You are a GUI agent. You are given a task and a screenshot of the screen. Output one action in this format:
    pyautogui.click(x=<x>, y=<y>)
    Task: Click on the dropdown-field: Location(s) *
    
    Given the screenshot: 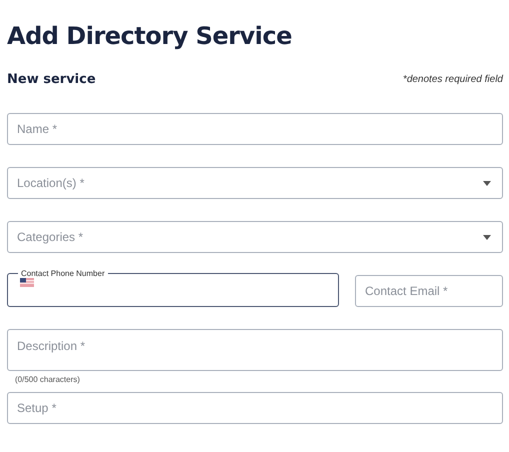 What is the action you would take?
    pyautogui.click(x=255, y=183)
    